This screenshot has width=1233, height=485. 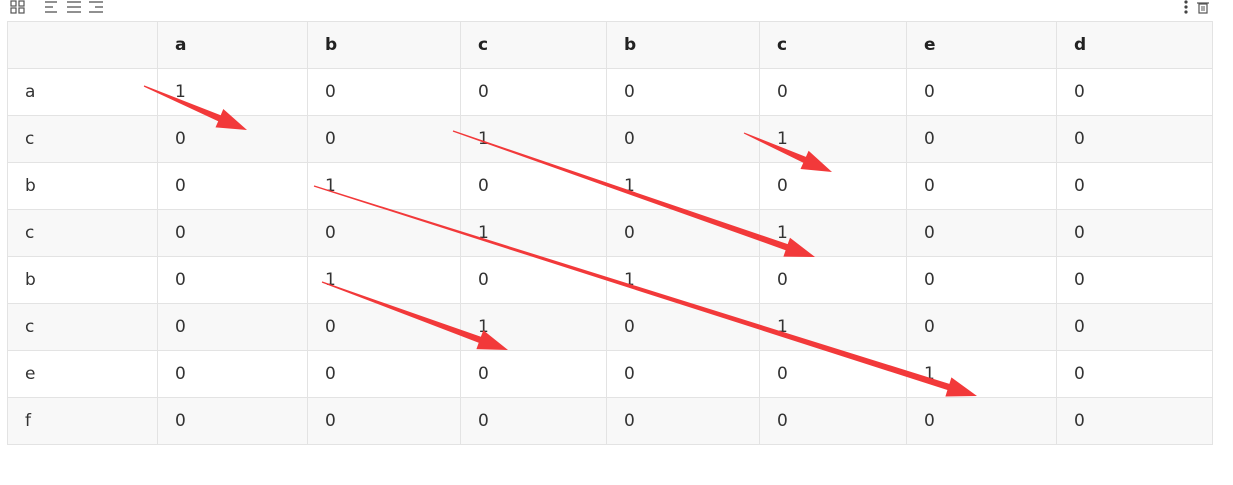 I want to click on grid-icon, so click(x=18, y=7).